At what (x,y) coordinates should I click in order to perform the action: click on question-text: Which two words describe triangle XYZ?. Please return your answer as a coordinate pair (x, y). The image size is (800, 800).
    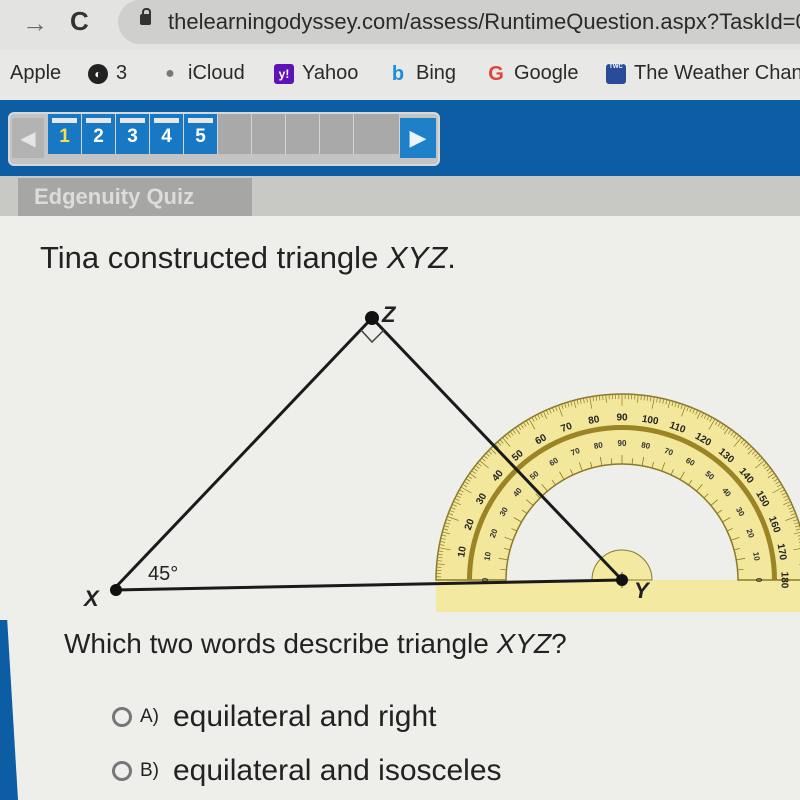
    Looking at the image, I should click on (315, 644).